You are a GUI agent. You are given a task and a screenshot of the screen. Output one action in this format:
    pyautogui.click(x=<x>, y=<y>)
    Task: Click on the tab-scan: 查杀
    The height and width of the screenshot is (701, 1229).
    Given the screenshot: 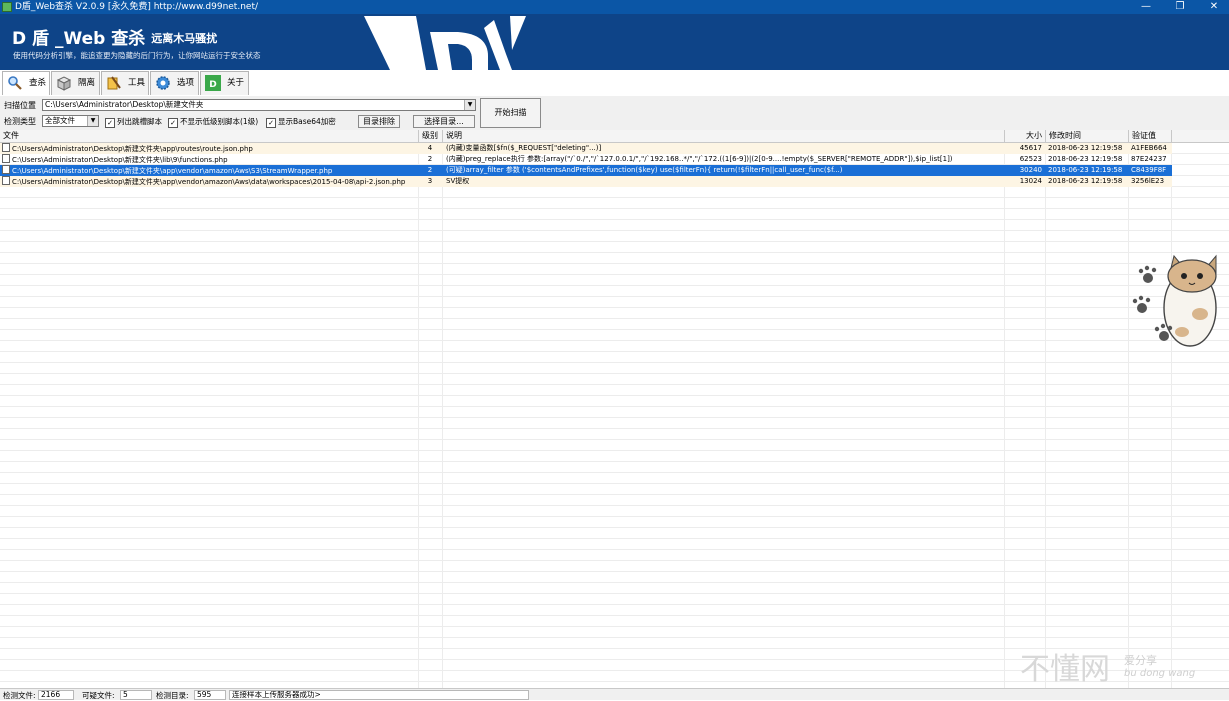 What is the action you would take?
    pyautogui.click(x=26, y=83)
    